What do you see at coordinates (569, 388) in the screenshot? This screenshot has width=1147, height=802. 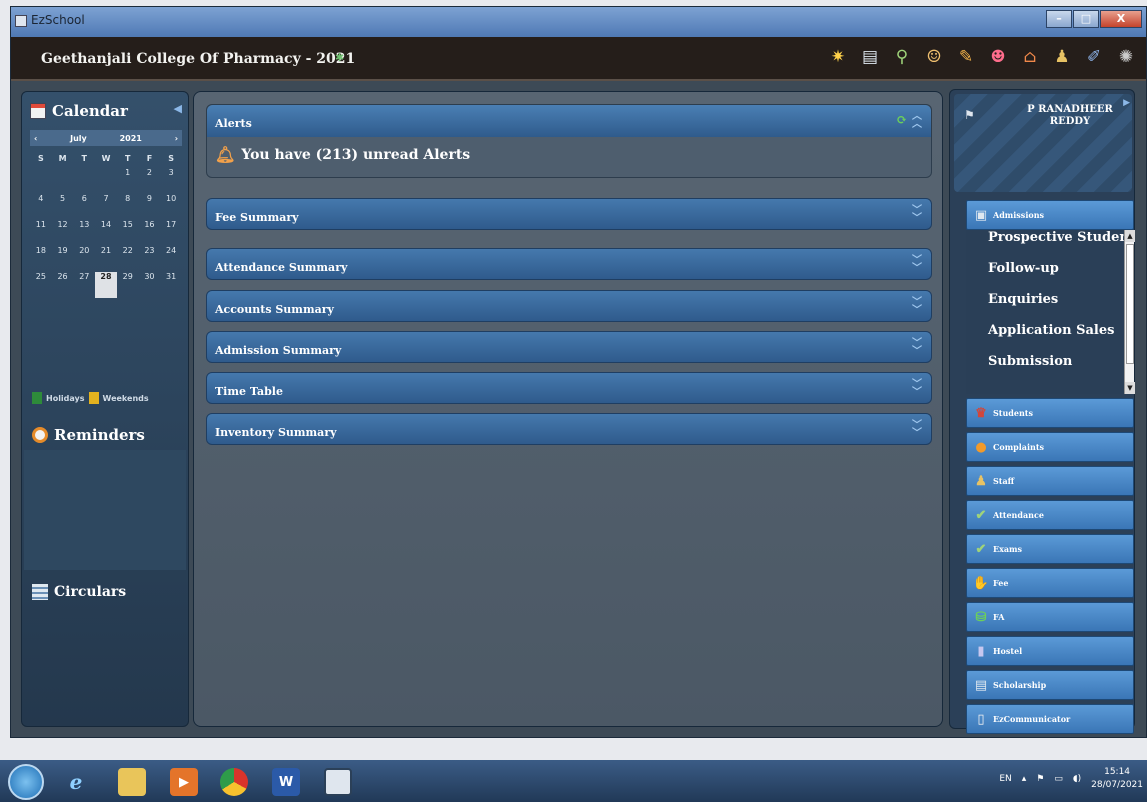 I see `section-time-table: Time Table ﹀ ﹀` at bounding box center [569, 388].